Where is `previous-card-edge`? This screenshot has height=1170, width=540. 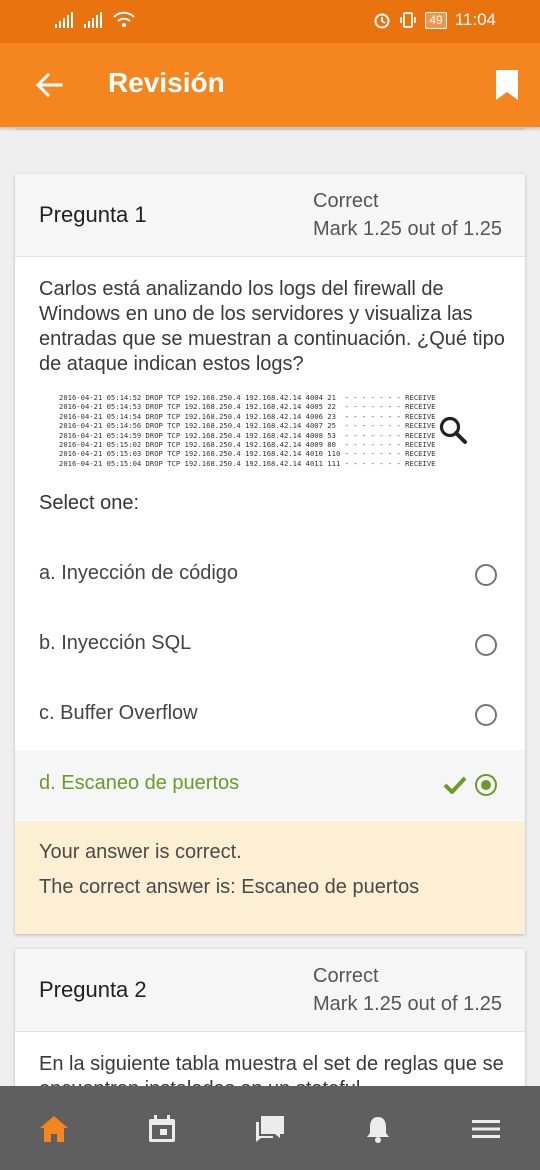 previous-card-edge is located at coordinates (270, 128).